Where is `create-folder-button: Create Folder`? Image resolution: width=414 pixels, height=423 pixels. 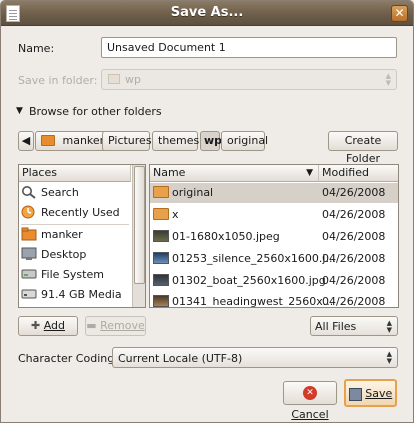
create-folder-button: Create Folder is located at coordinates (363, 148).